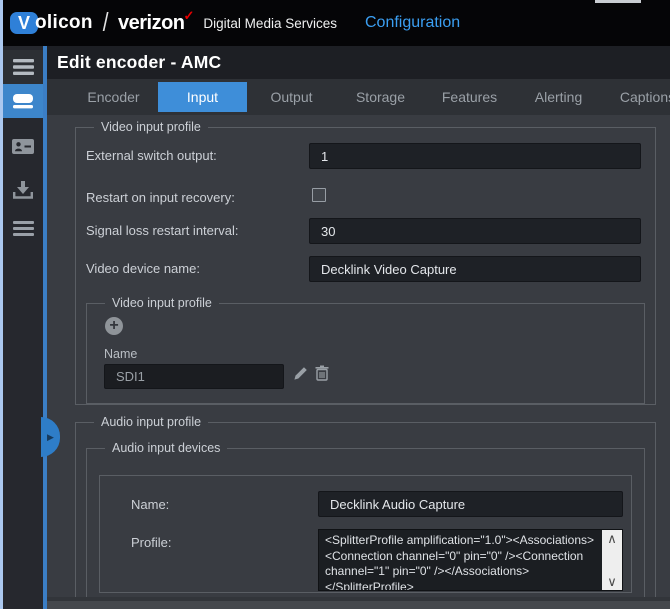  I want to click on tab-output: Output, so click(291, 97).